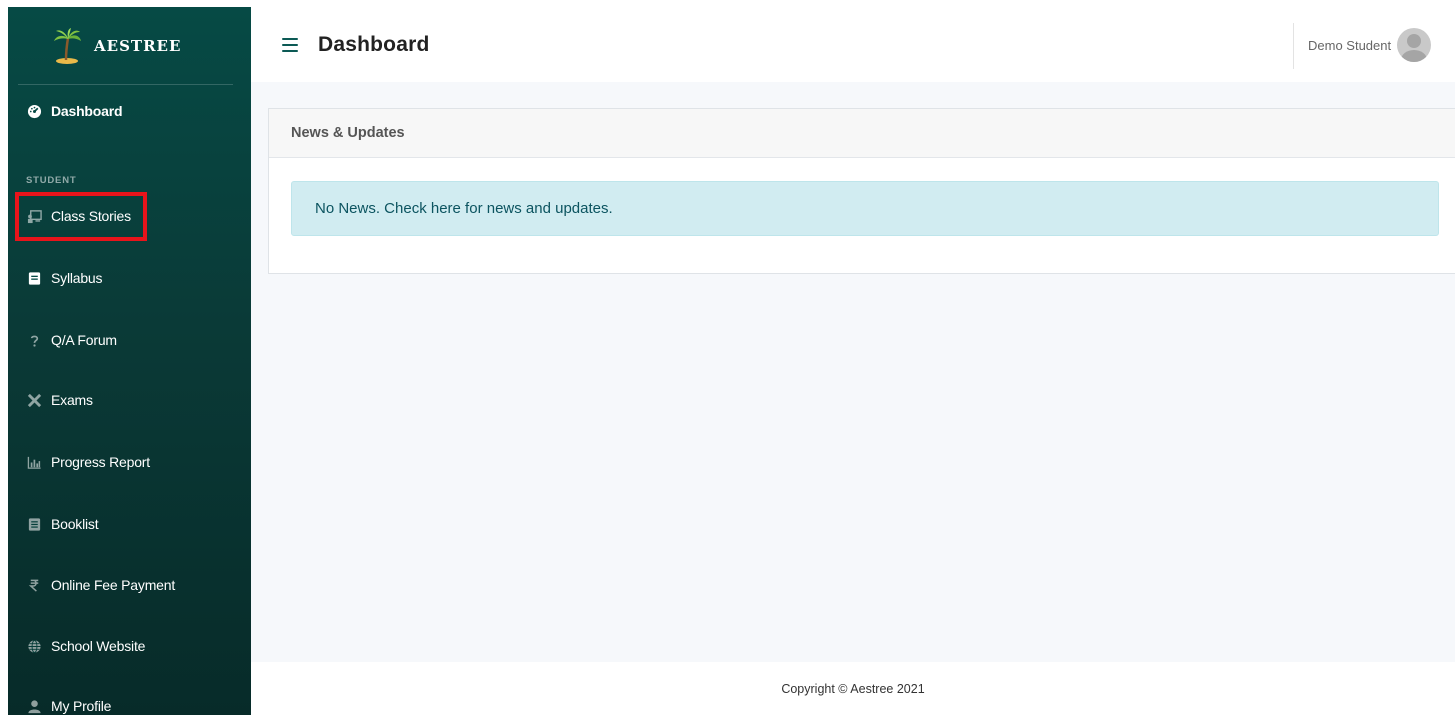 Image resolution: width=1455 pixels, height=715 pixels. What do you see at coordinates (374, 44) in the screenshot?
I see `page-title: Dashboard` at bounding box center [374, 44].